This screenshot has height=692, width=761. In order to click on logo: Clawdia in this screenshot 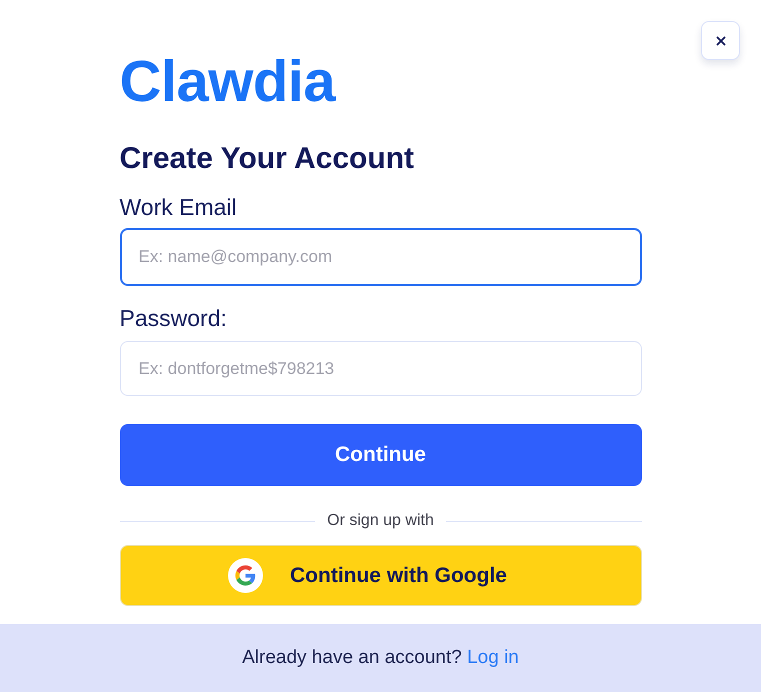, I will do `click(228, 82)`.